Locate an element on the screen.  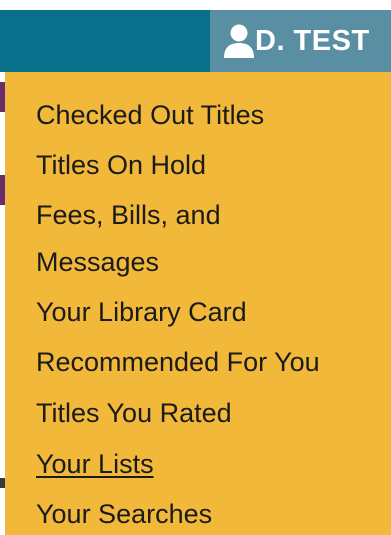
user-icon is located at coordinates (239, 41).